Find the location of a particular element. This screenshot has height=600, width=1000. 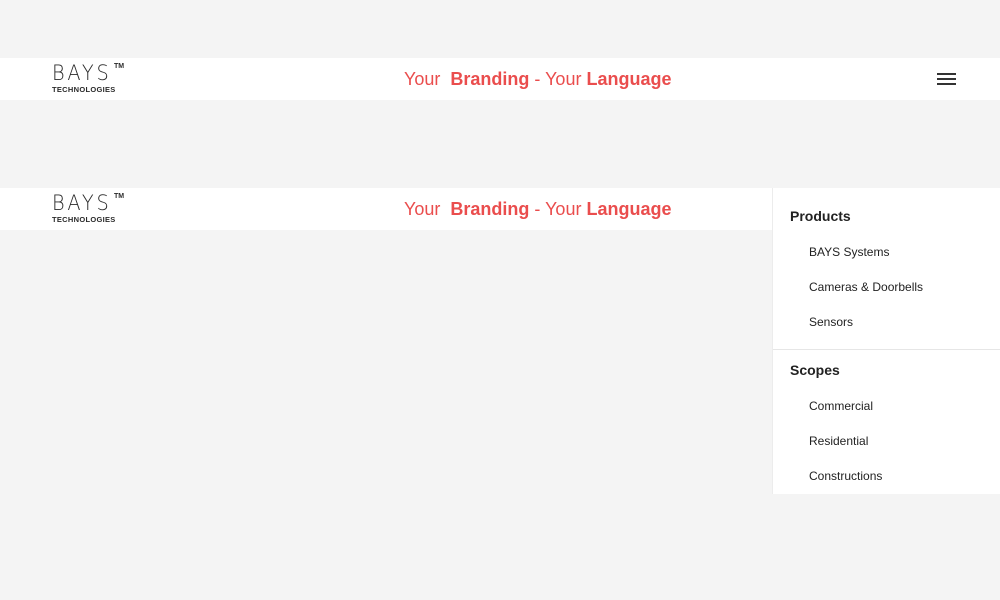

hamburger-menu-icon is located at coordinates (946, 79).